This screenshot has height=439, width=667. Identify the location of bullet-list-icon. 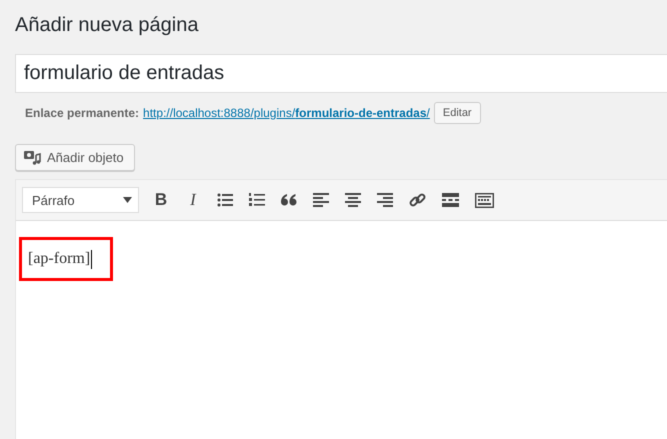
(225, 200).